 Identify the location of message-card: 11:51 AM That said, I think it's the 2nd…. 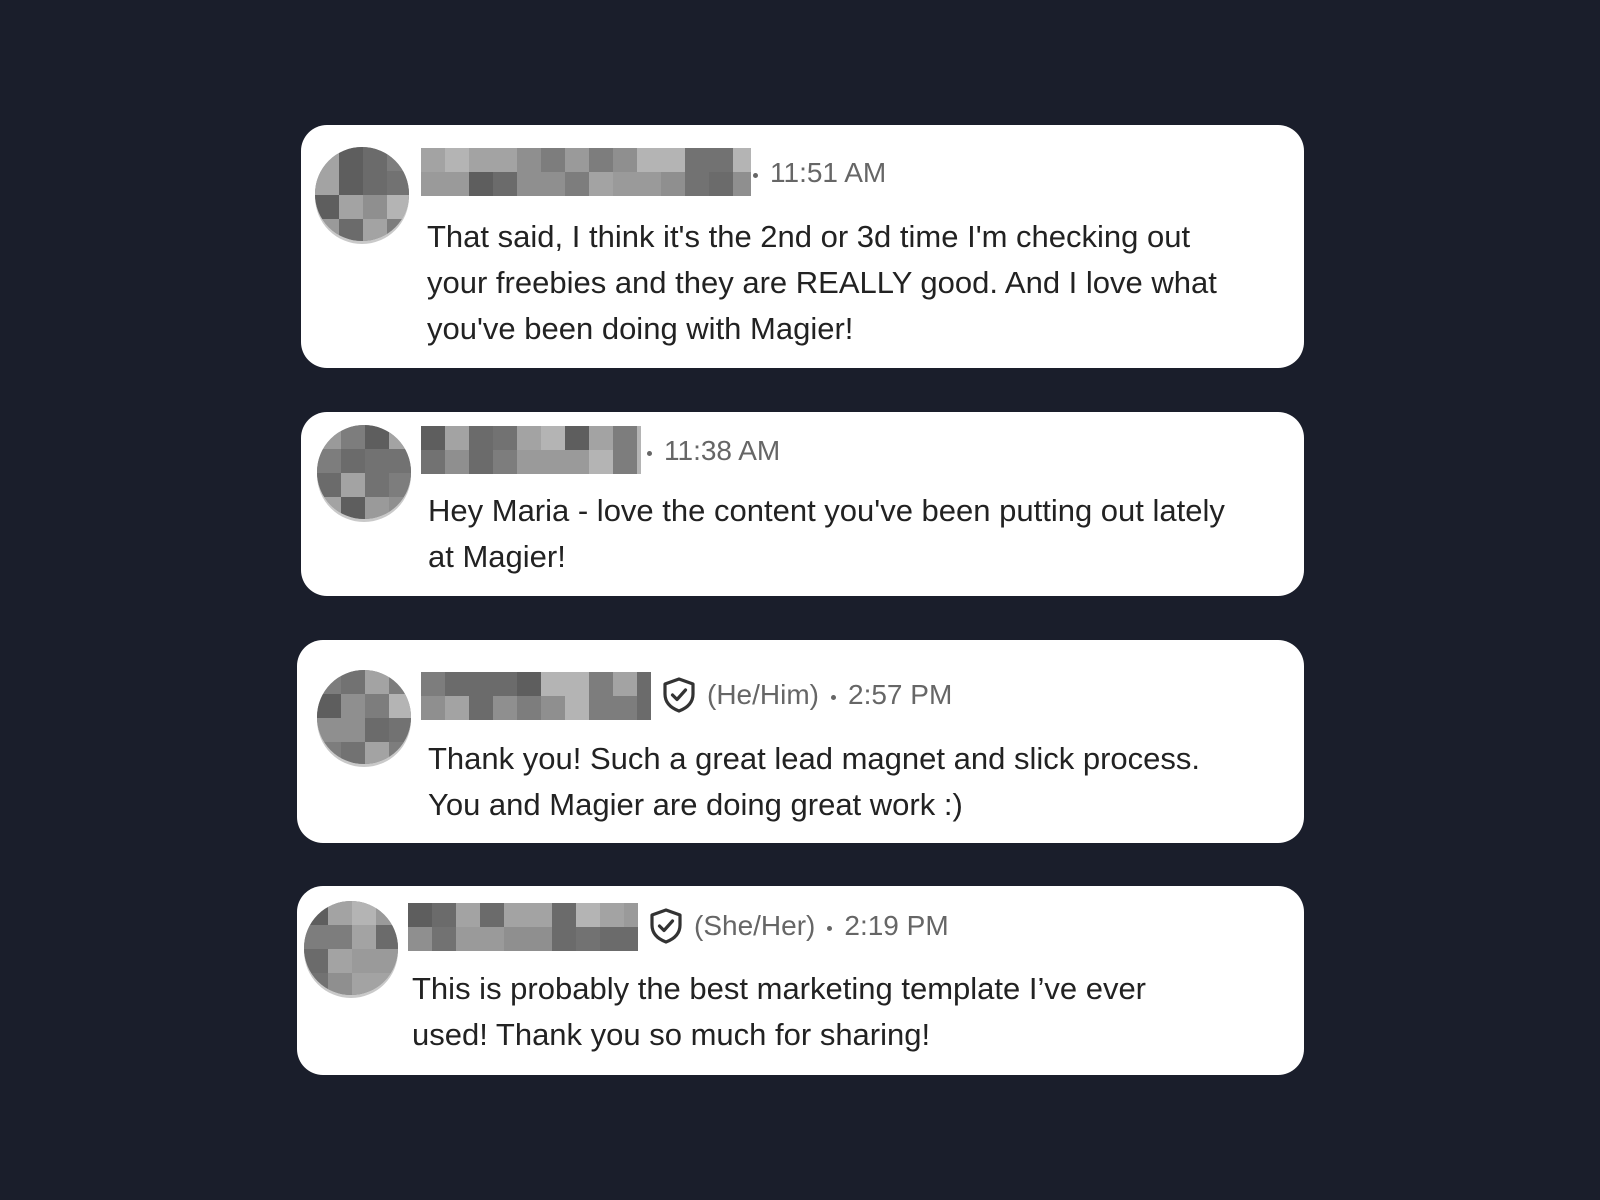
(802, 246).